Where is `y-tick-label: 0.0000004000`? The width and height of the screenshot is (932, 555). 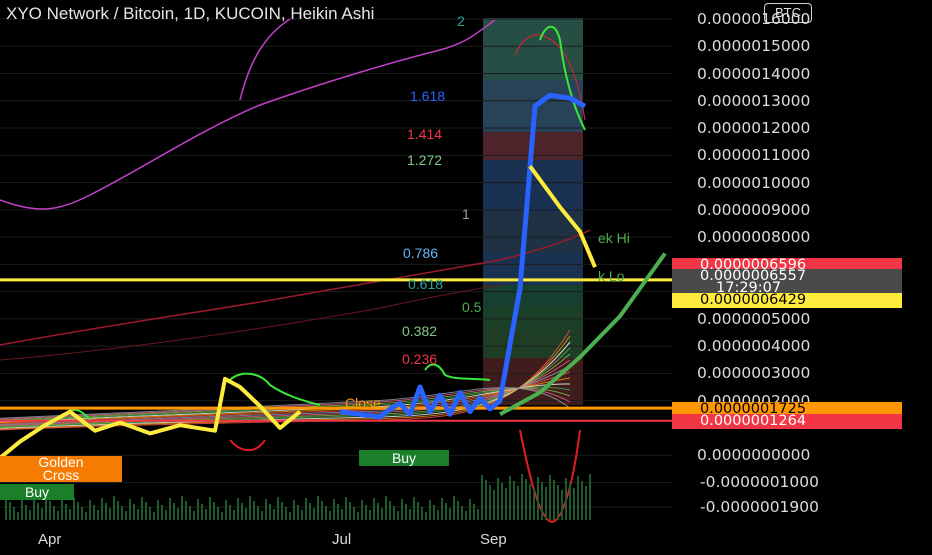 y-tick-label: 0.0000004000 is located at coordinates (754, 346).